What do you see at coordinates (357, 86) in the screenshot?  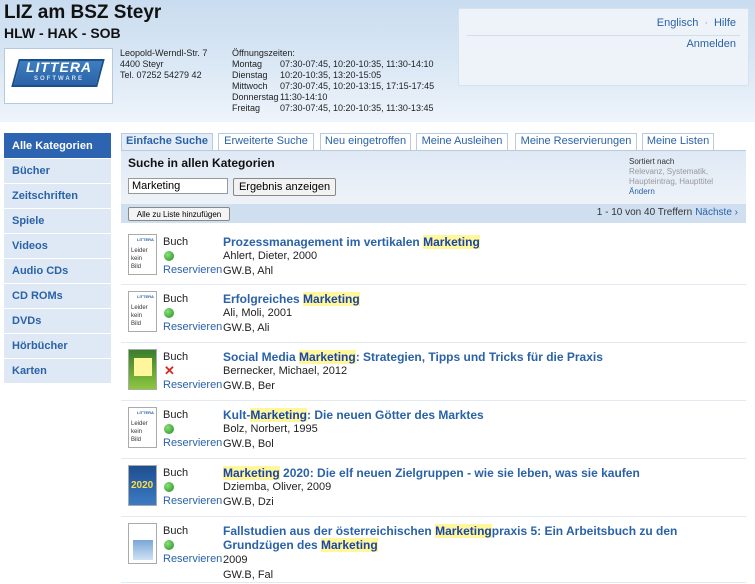 I see `hours-time: 07:30-07:45, 10:20-13:15, 17:15-17:45` at bounding box center [357, 86].